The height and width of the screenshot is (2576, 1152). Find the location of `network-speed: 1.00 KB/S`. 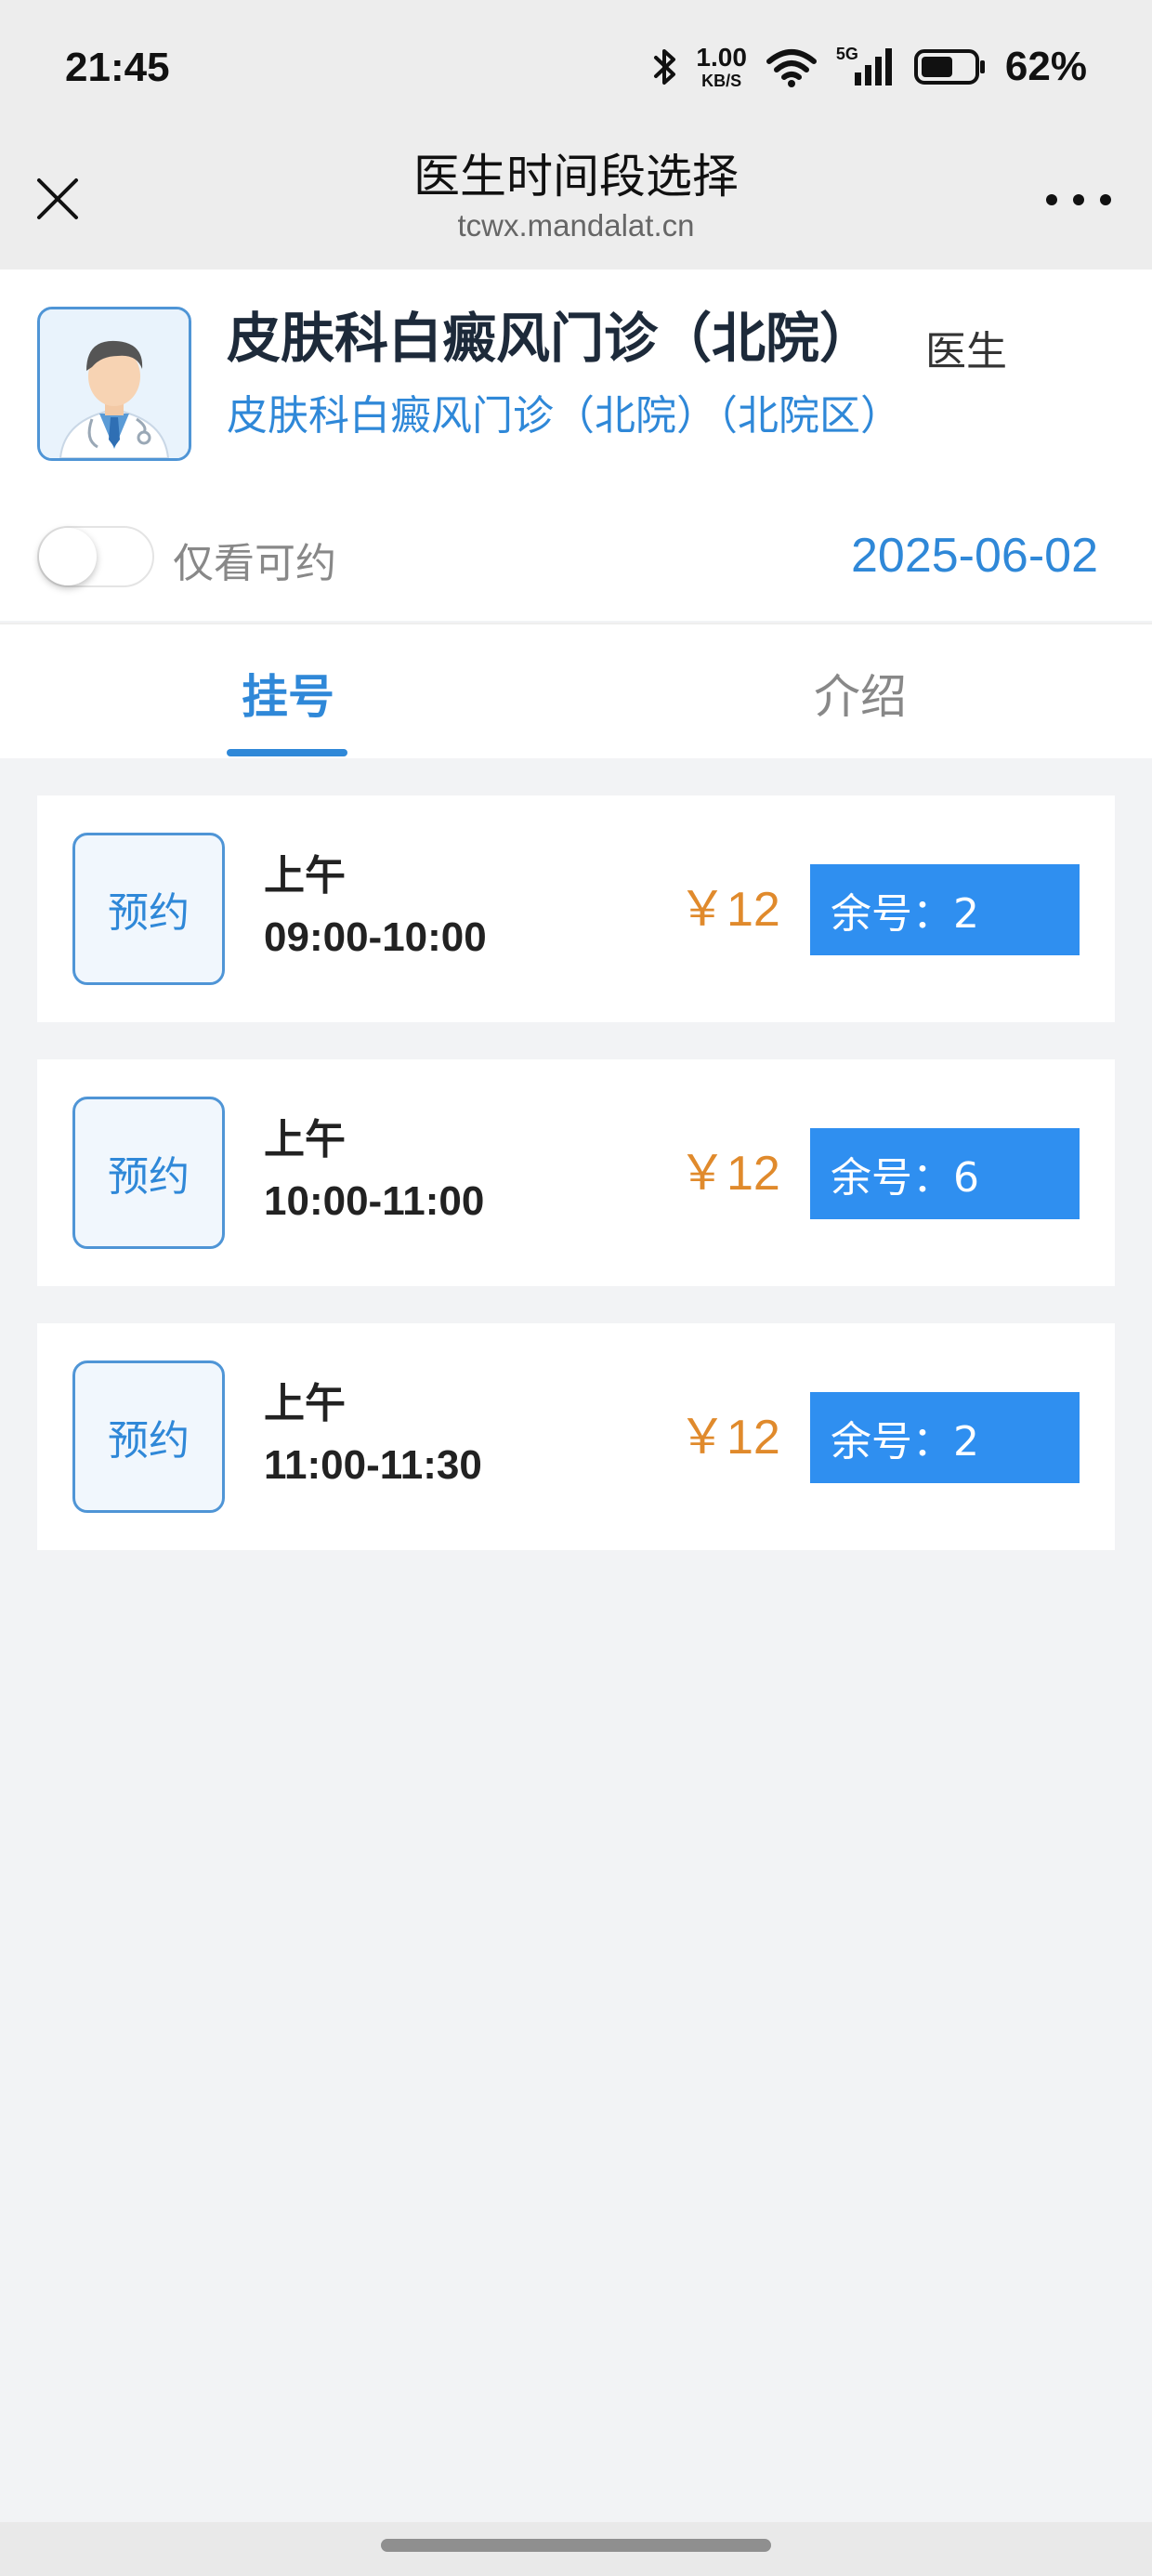

network-speed: 1.00 KB/S is located at coordinates (721, 66).